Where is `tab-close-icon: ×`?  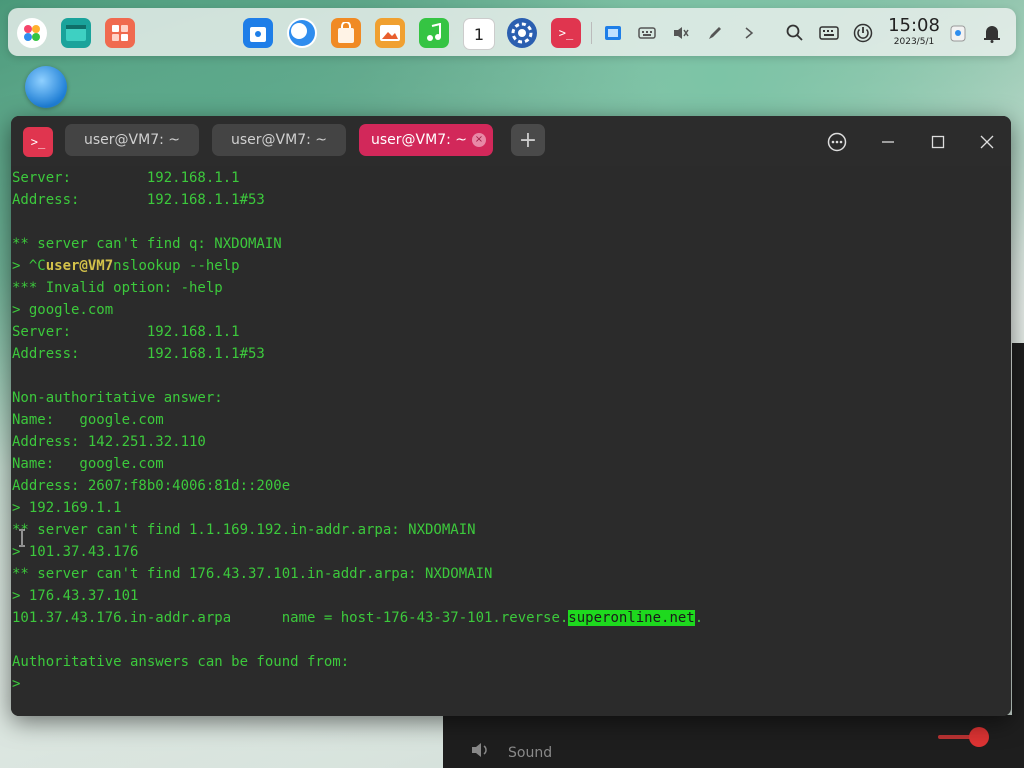 tab-close-icon: × is located at coordinates (479, 140).